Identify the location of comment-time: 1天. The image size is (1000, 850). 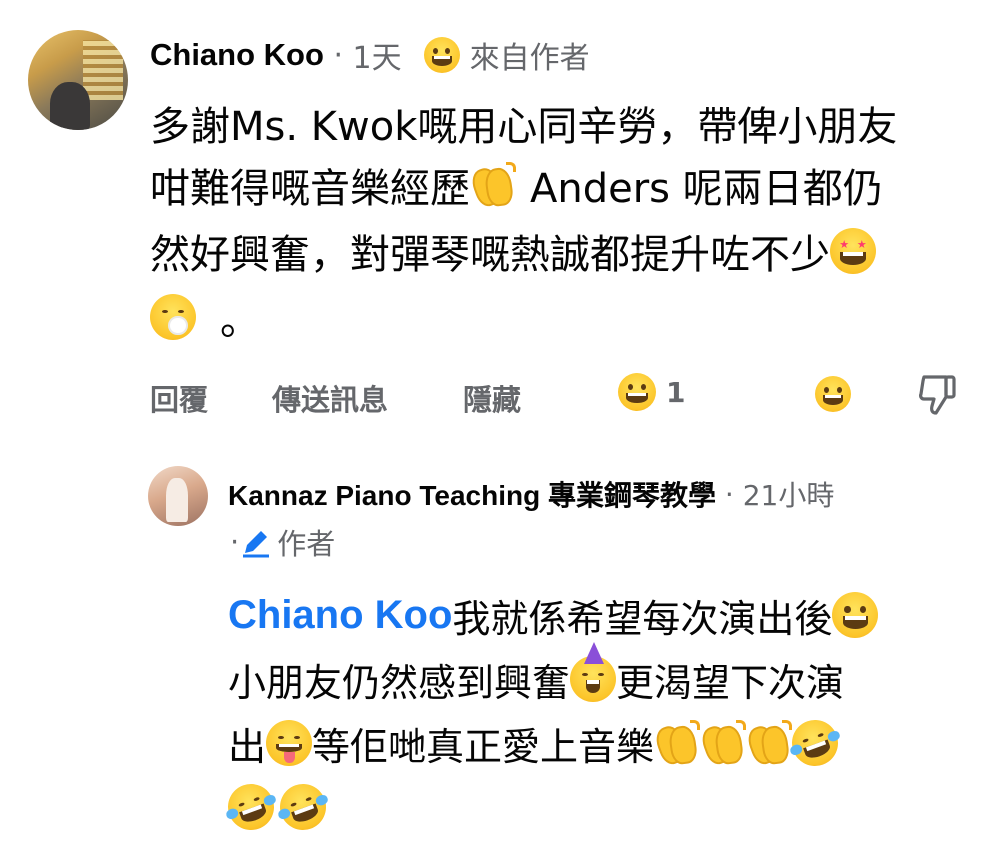
(377, 55).